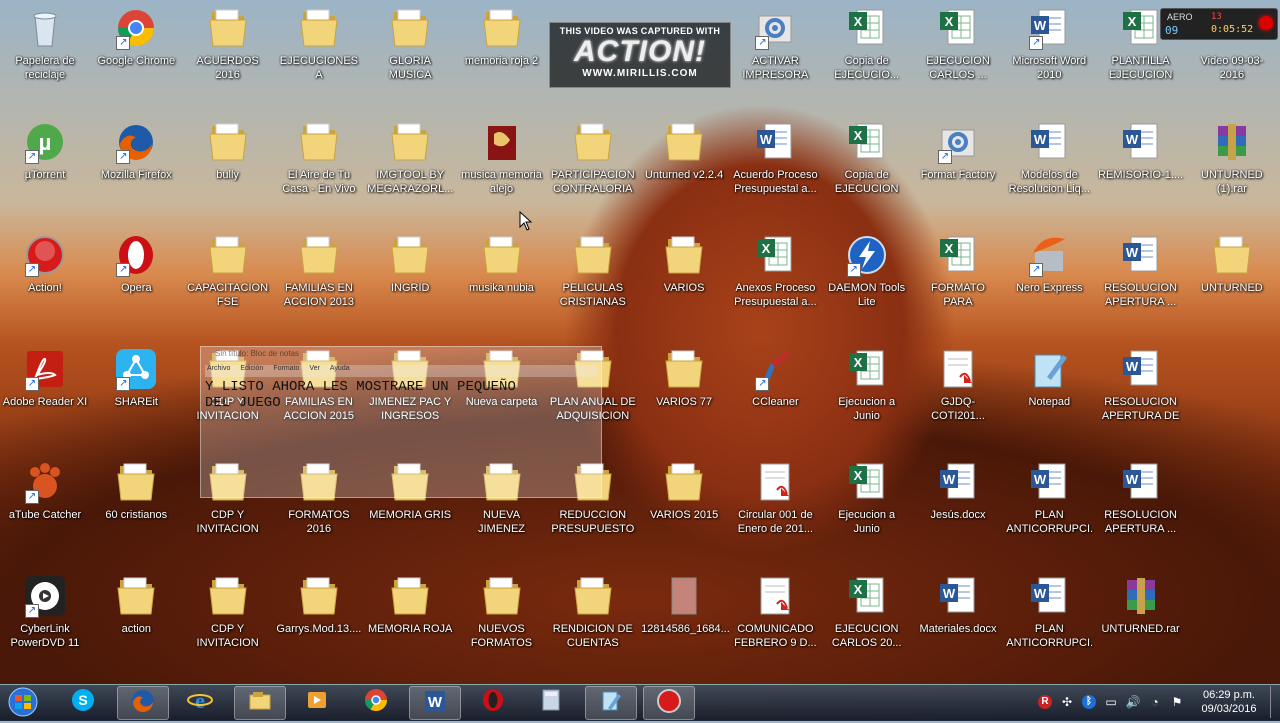 Image resolution: width=1280 pixels, height=723 pixels. What do you see at coordinates (1049, 142) in the screenshot?
I see `word-icon: W` at bounding box center [1049, 142].